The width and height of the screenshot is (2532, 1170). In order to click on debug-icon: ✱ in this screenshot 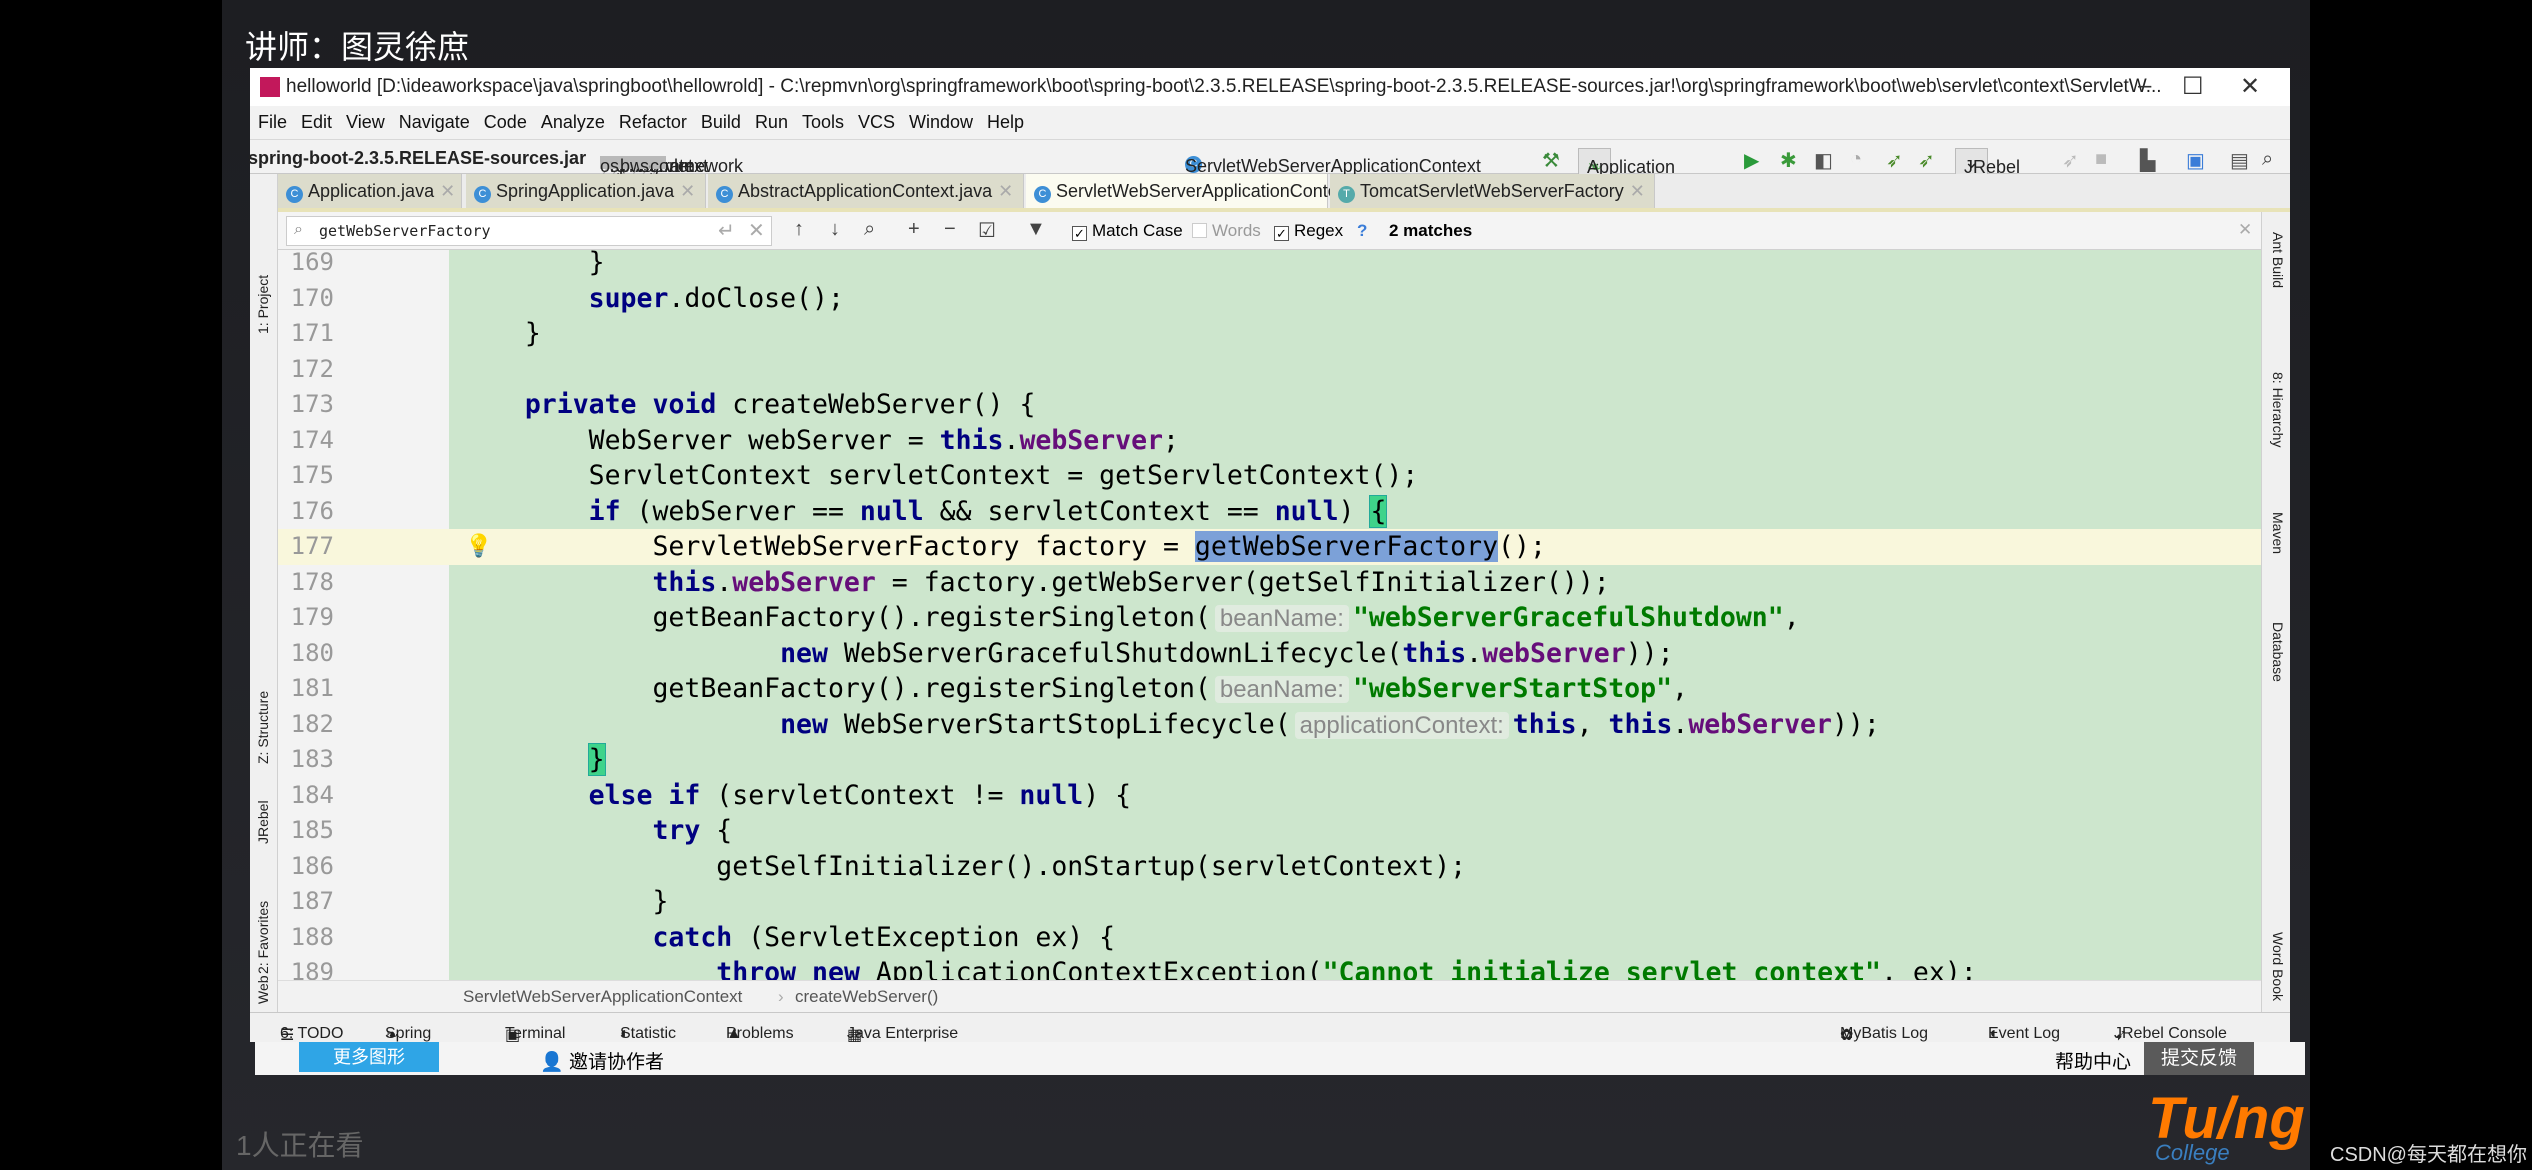, I will do `click(1788, 160)`.